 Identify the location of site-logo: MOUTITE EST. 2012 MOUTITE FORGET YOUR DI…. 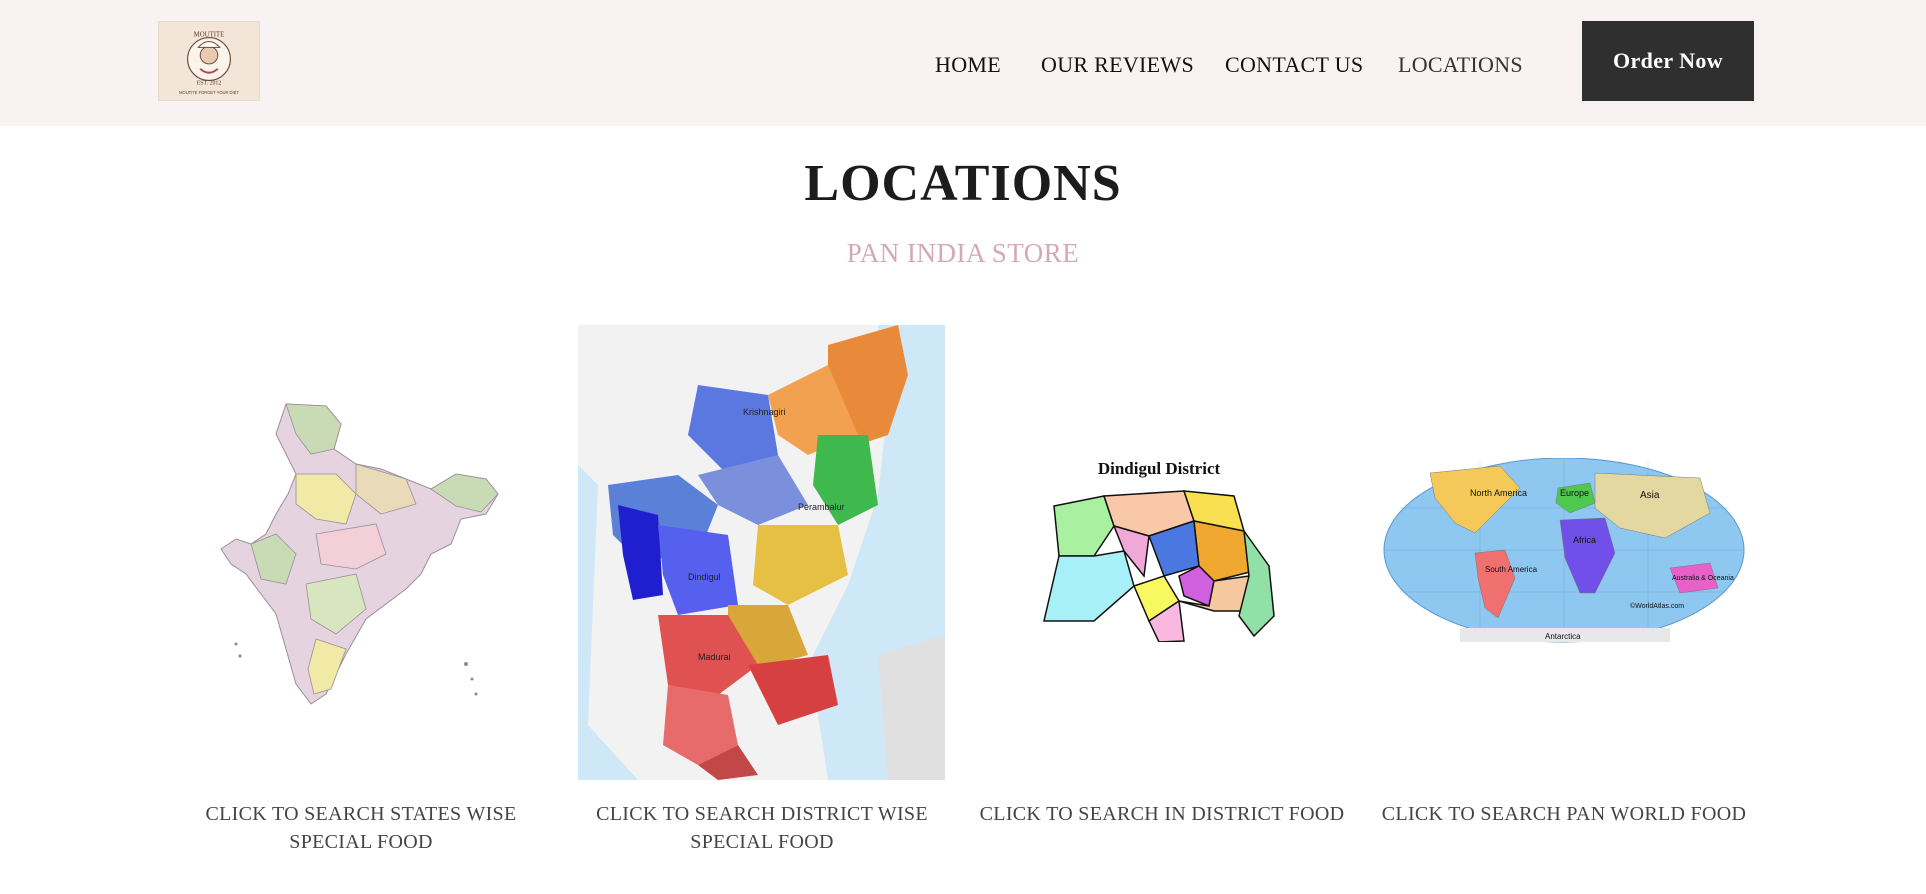
(209, 61).